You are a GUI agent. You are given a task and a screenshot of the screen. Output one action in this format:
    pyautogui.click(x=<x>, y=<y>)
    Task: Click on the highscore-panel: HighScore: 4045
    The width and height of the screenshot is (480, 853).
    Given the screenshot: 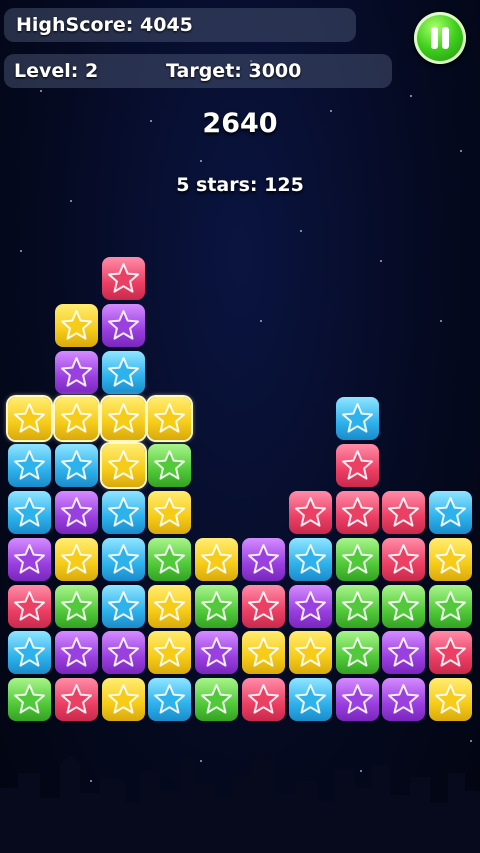 What is the action you would take?
    pyautogui.click(x=180, y=25)
    